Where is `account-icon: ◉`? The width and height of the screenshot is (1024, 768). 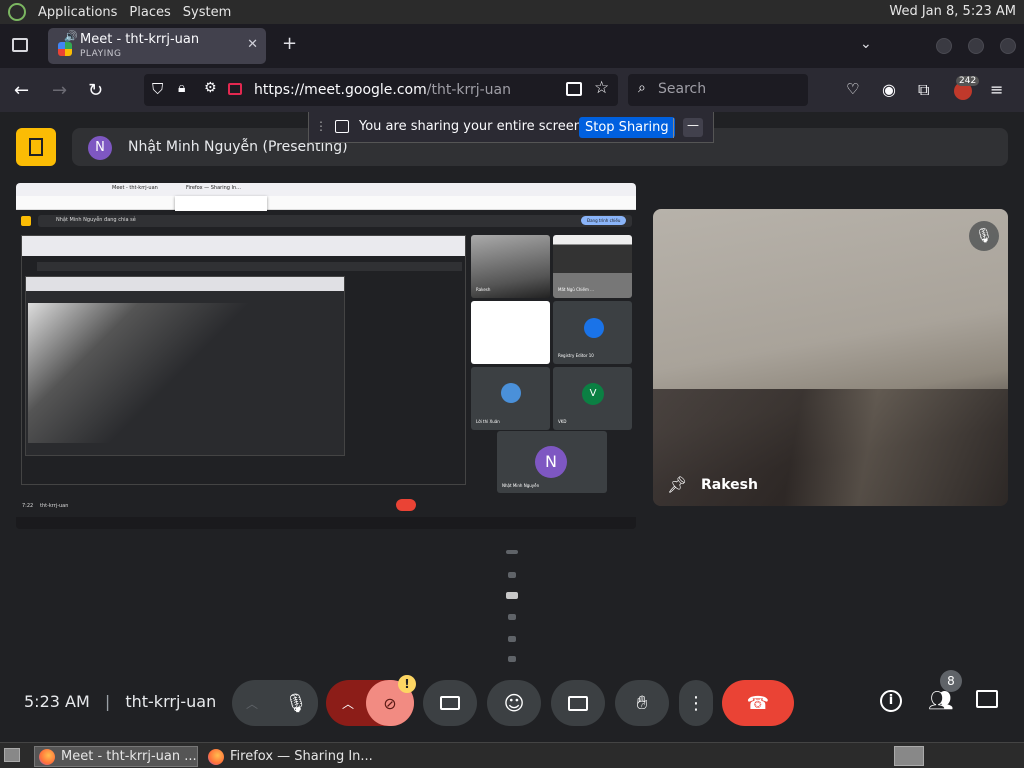 account-icon: ◉ is located at coordinates (889, 89).